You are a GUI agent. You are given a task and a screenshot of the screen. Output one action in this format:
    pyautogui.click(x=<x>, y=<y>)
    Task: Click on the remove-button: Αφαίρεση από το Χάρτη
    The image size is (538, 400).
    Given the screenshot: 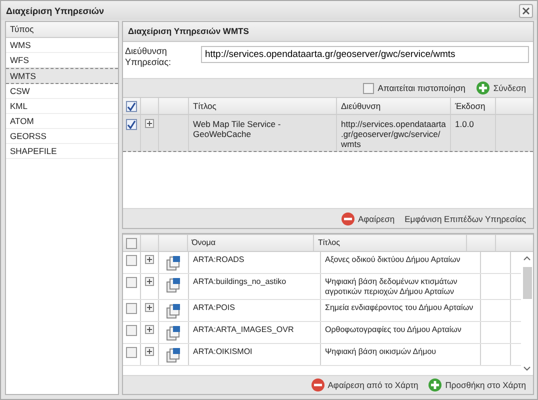 What is the action you would take?
    pyautogui.click(x=365, y=385)
    